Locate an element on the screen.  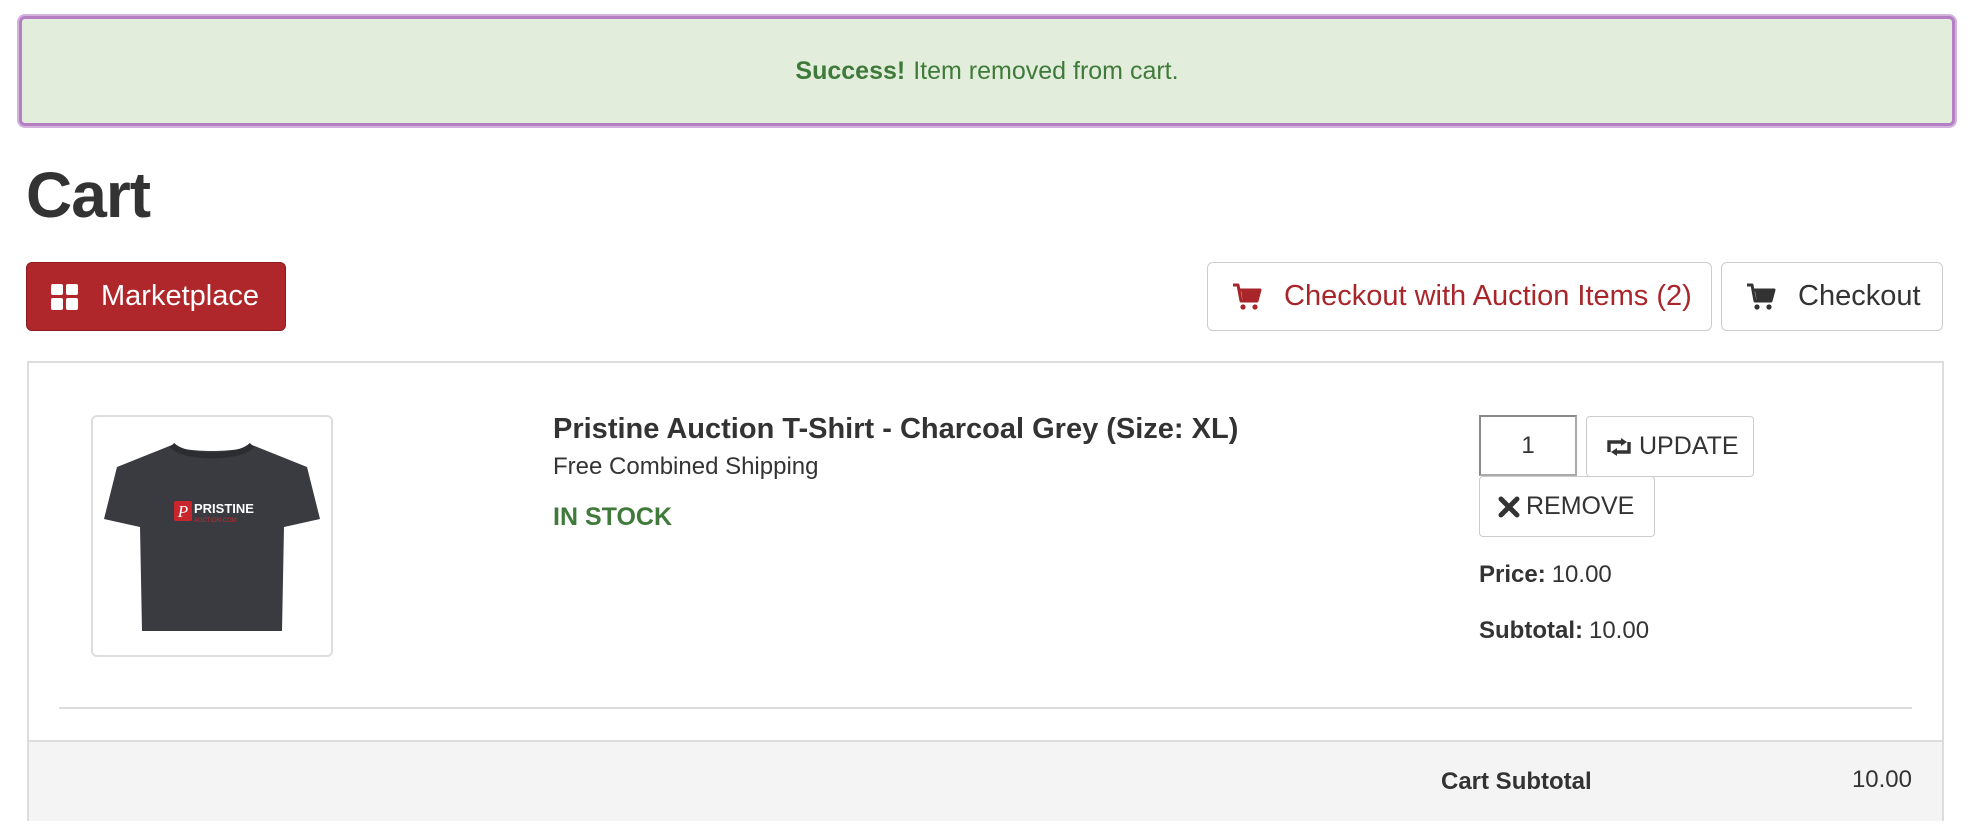
product-thumbnail: P PRISTINE AUCTION.COM is located at coordinates (212, 536).